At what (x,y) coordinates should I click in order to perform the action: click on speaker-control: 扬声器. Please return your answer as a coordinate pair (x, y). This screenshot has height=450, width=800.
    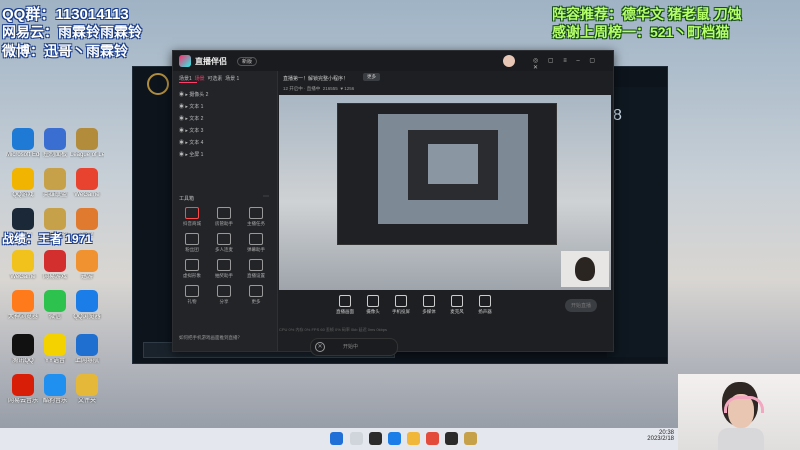
    Looking at the image, I should click on (485, 305).